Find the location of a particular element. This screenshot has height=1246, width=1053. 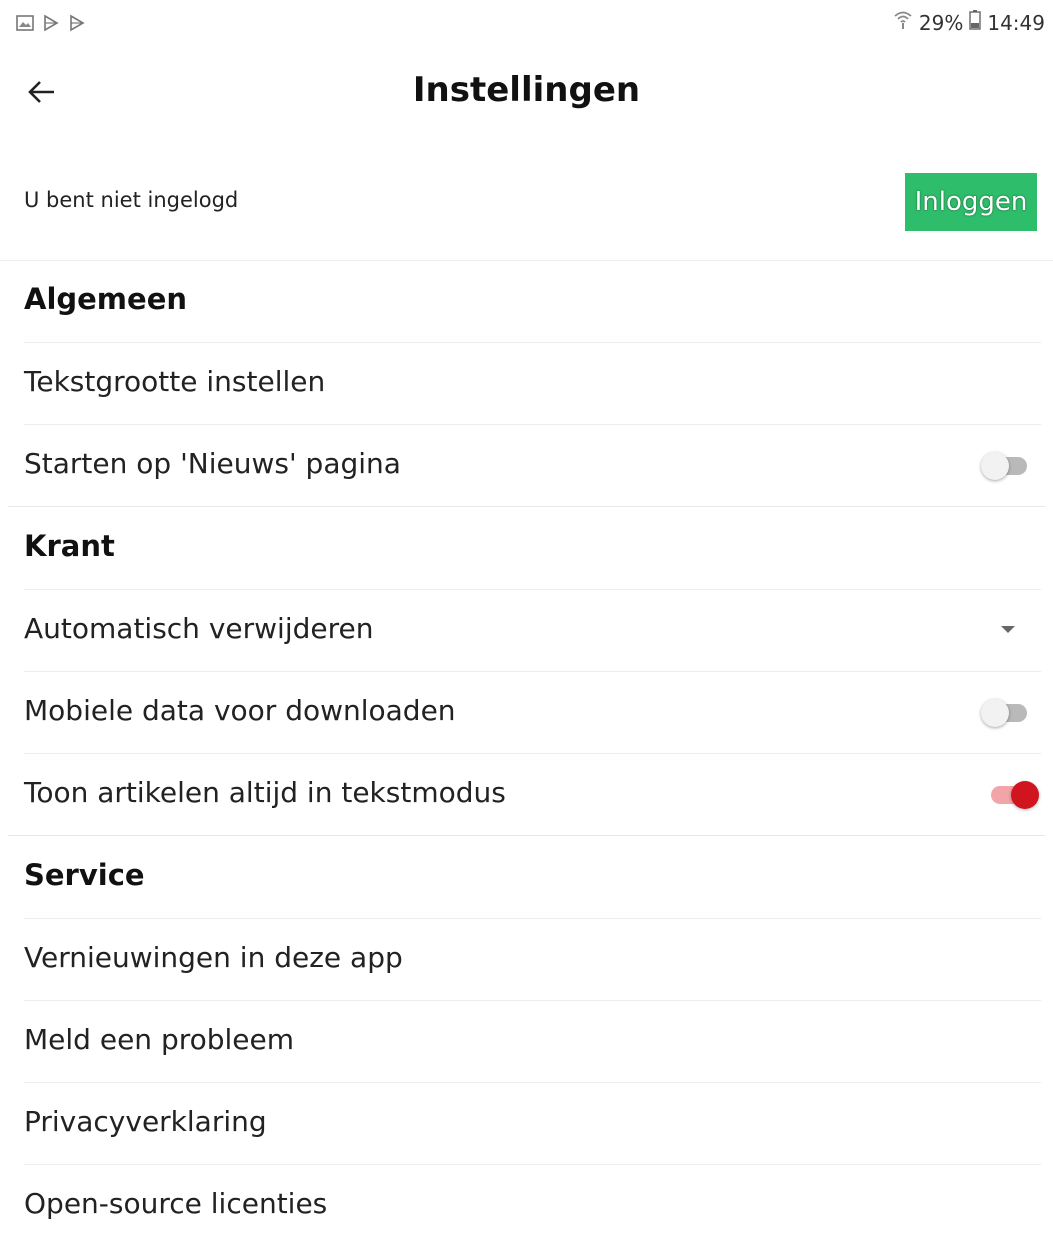

settings-item-label: Vernieuwingen in deze app is located at coordinates (213, 957).